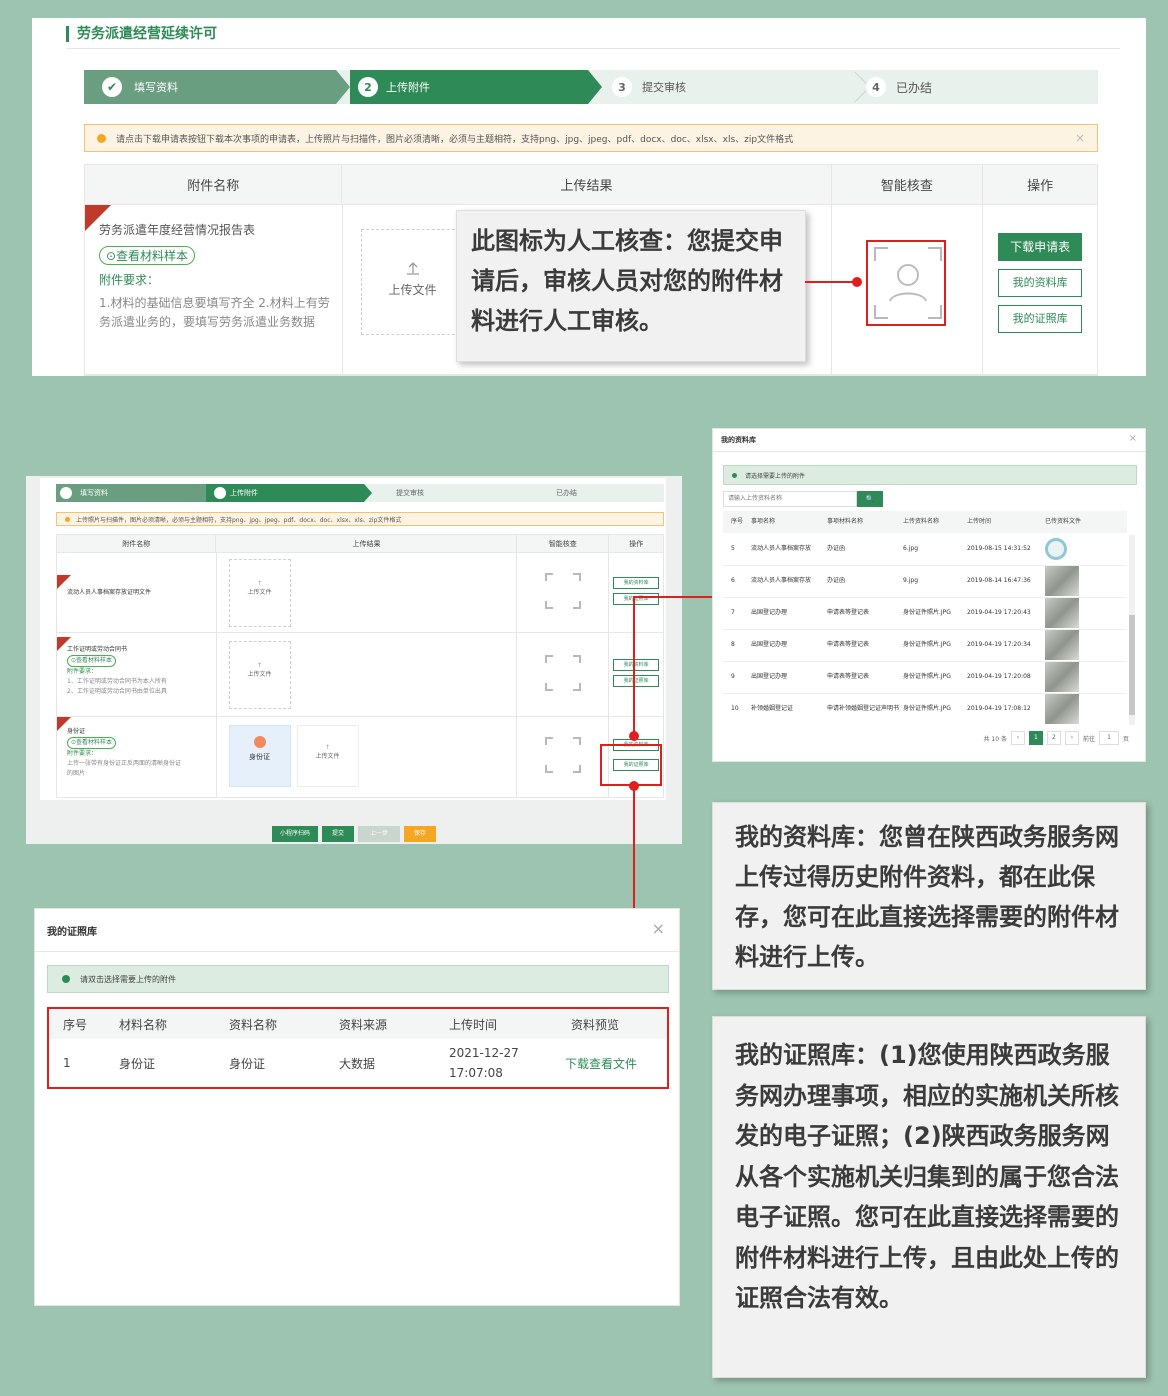 The image size is (1168, 1396). Describe the element at coordinates (1035, 738) in the screenshot. I see `page-1-button: 1` at that location.